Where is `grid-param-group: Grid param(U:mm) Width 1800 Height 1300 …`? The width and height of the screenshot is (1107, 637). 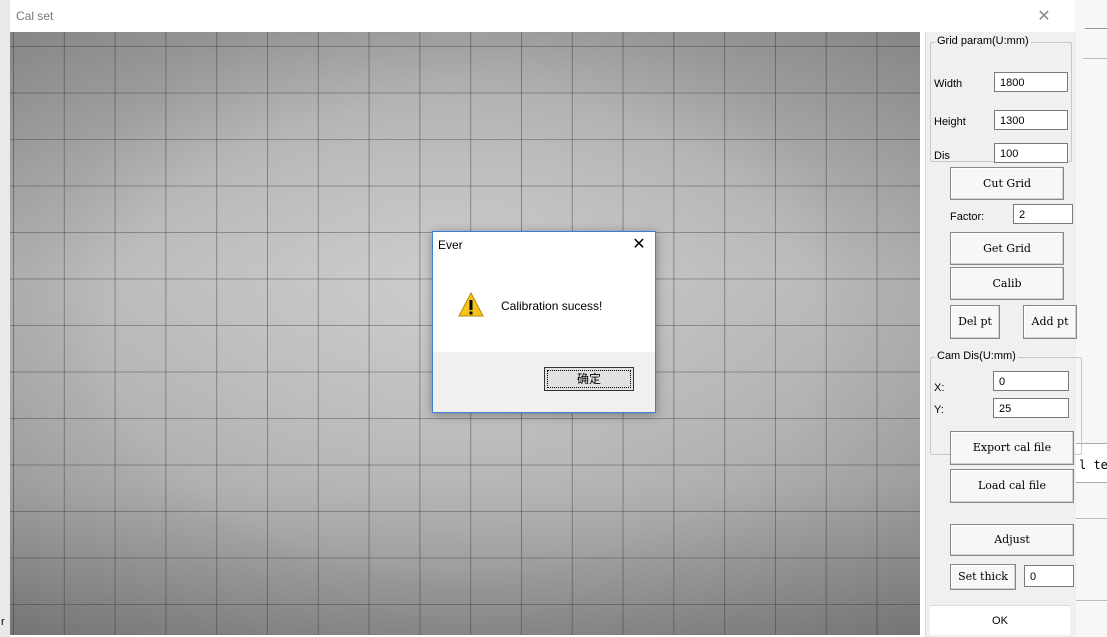 grid-param-group: Grid param(U:mm) Width 1800 Height 1300 … is located at coordinates (1001, 99).